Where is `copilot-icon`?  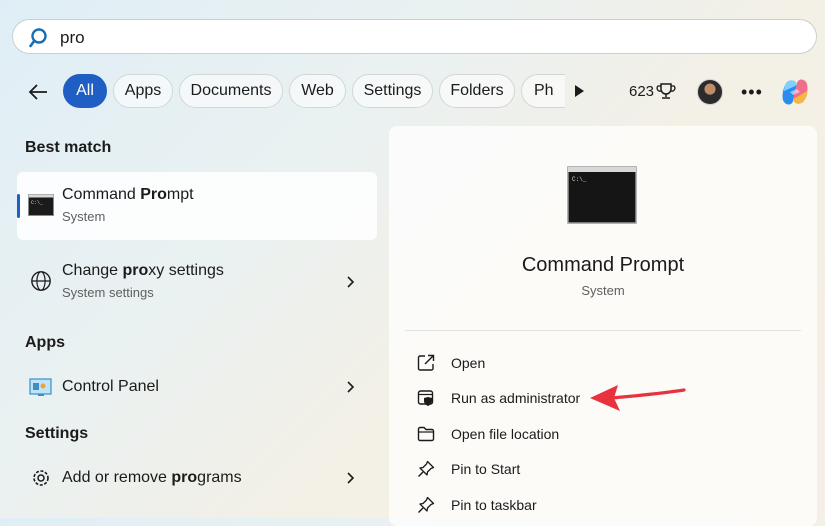
copilot-icon is located at coordinates (795, 92).